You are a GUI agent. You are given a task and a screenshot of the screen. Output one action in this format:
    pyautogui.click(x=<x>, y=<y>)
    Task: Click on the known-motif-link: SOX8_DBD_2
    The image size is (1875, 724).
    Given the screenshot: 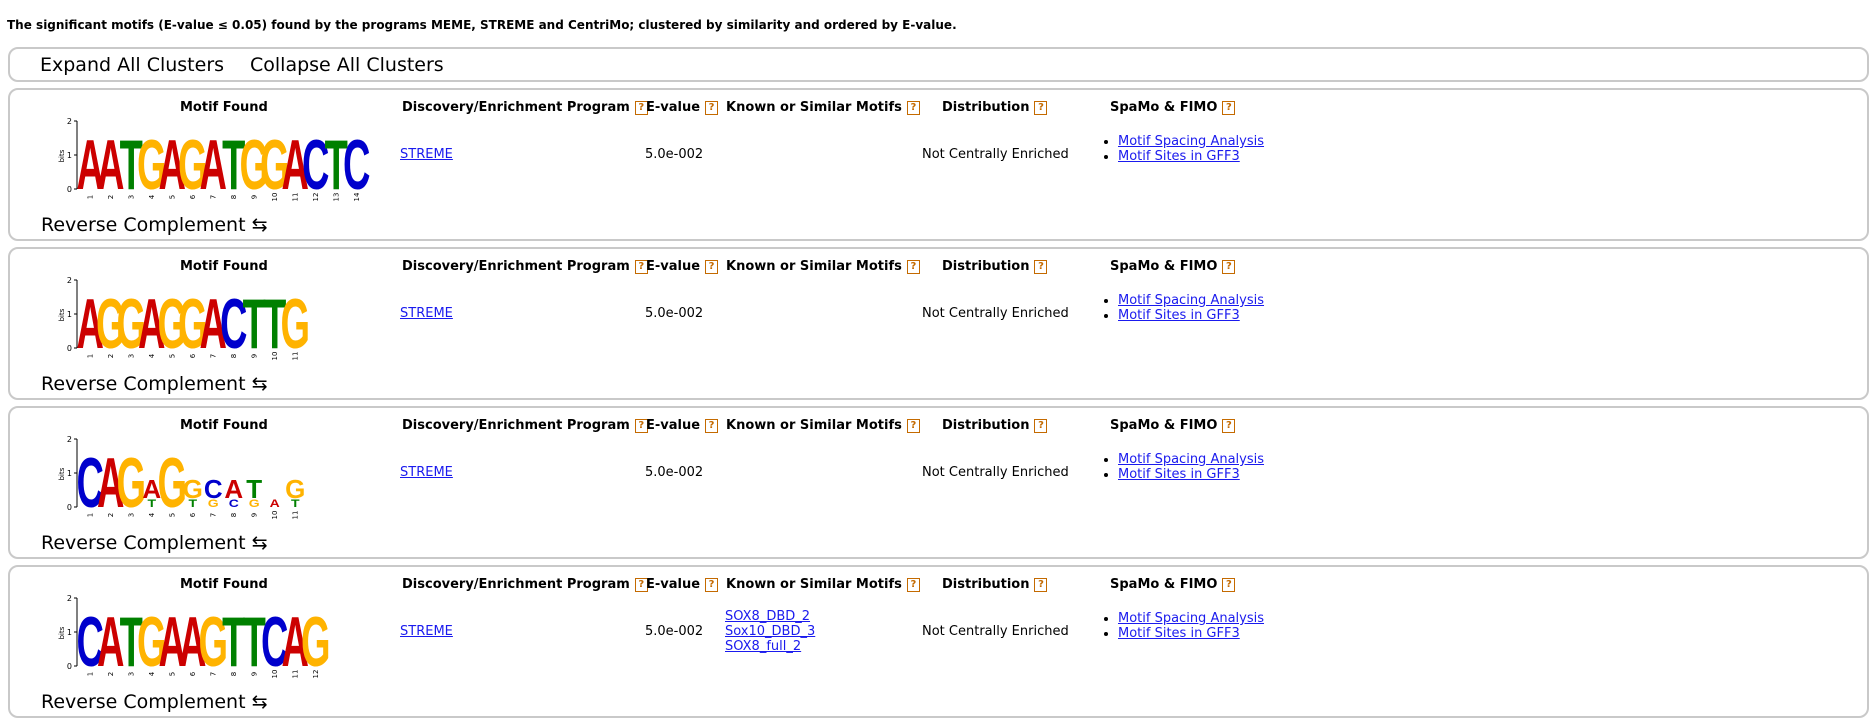 What is the action you would take?
    pyautogui.click(x=767, y=616)
    